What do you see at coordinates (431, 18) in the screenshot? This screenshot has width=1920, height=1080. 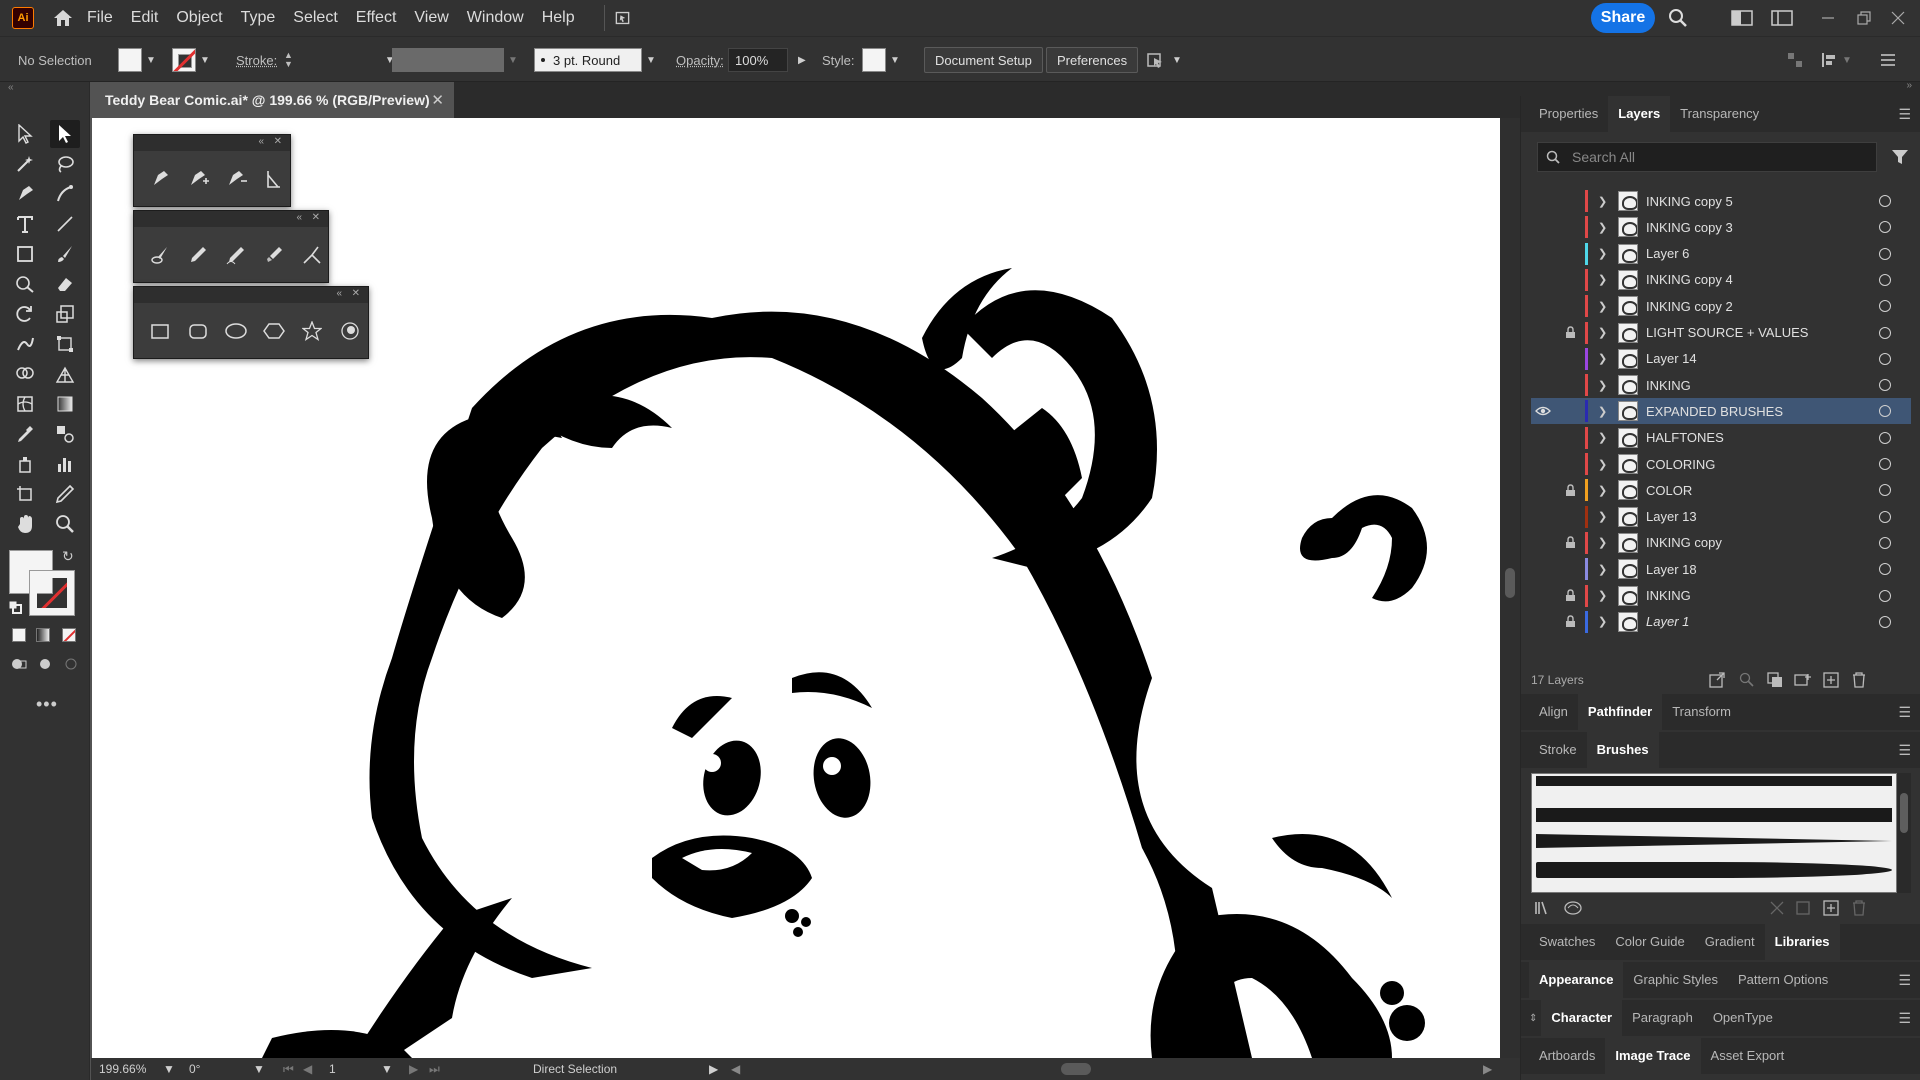 I see `menu-view: View` at bounding box center [431, 18].